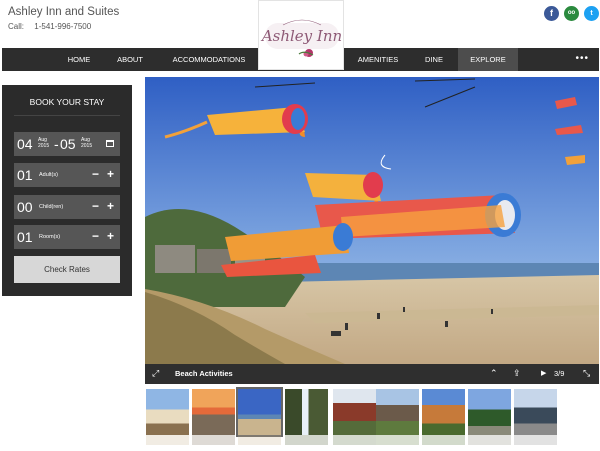 The image size is (600, 451). I want to click on rooms-label: Room(s), so click(50, 237).